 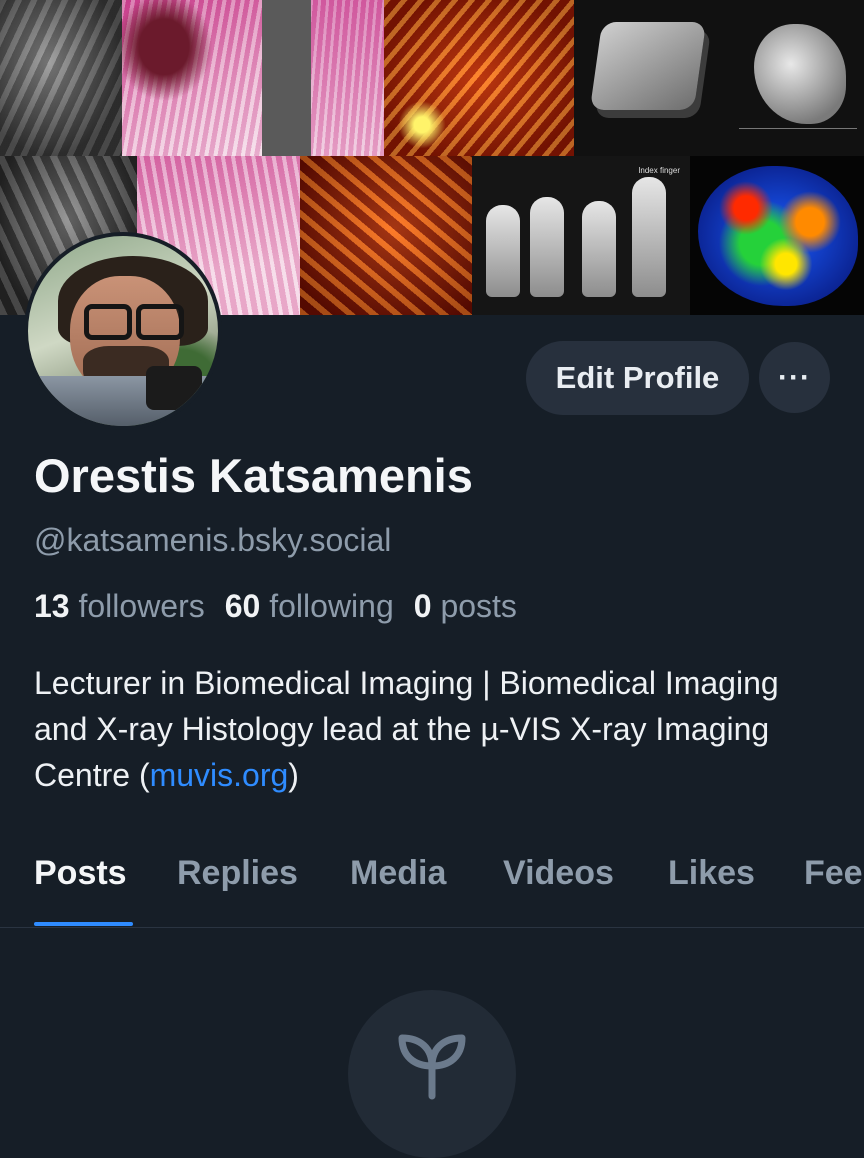 I want to click on banner-tile-fingers: Index finger, so click(x=581, y=235).